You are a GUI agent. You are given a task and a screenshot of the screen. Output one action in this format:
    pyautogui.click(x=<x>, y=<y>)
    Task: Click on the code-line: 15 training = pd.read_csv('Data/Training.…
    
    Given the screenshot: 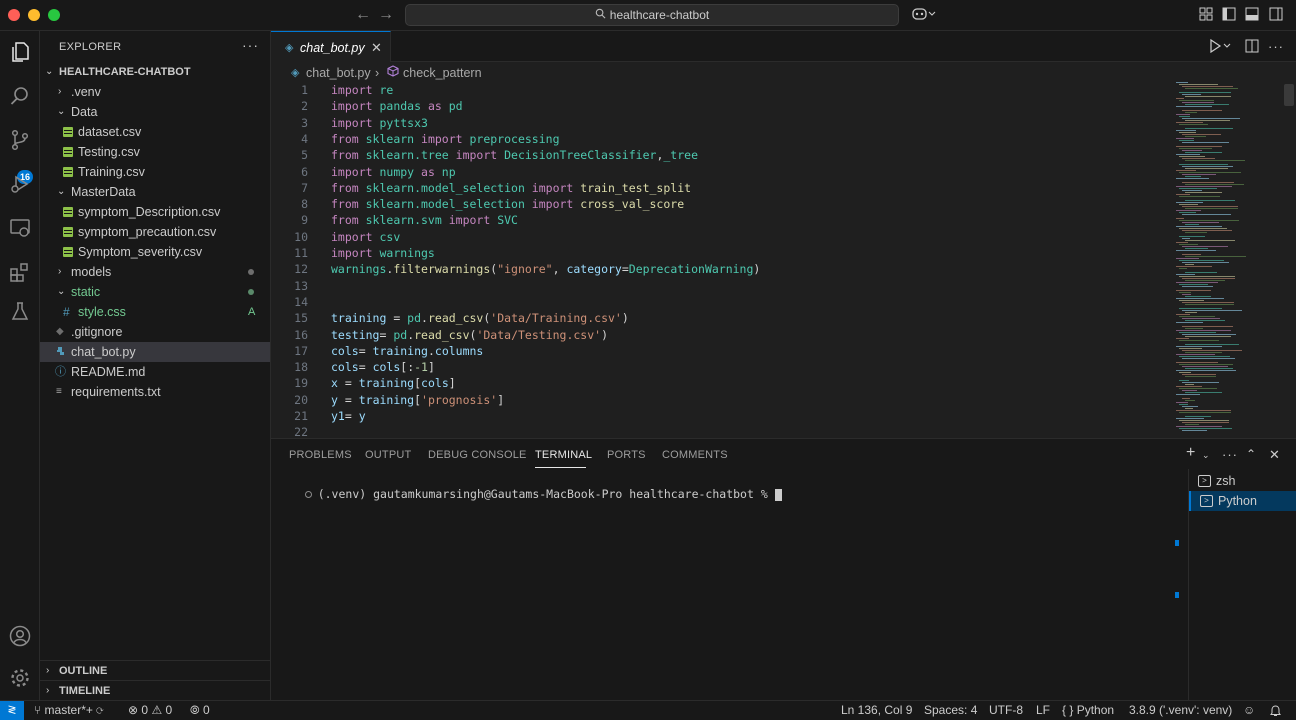 What is the action you would take?
    pyautogui.click(x=721, y=318)
    